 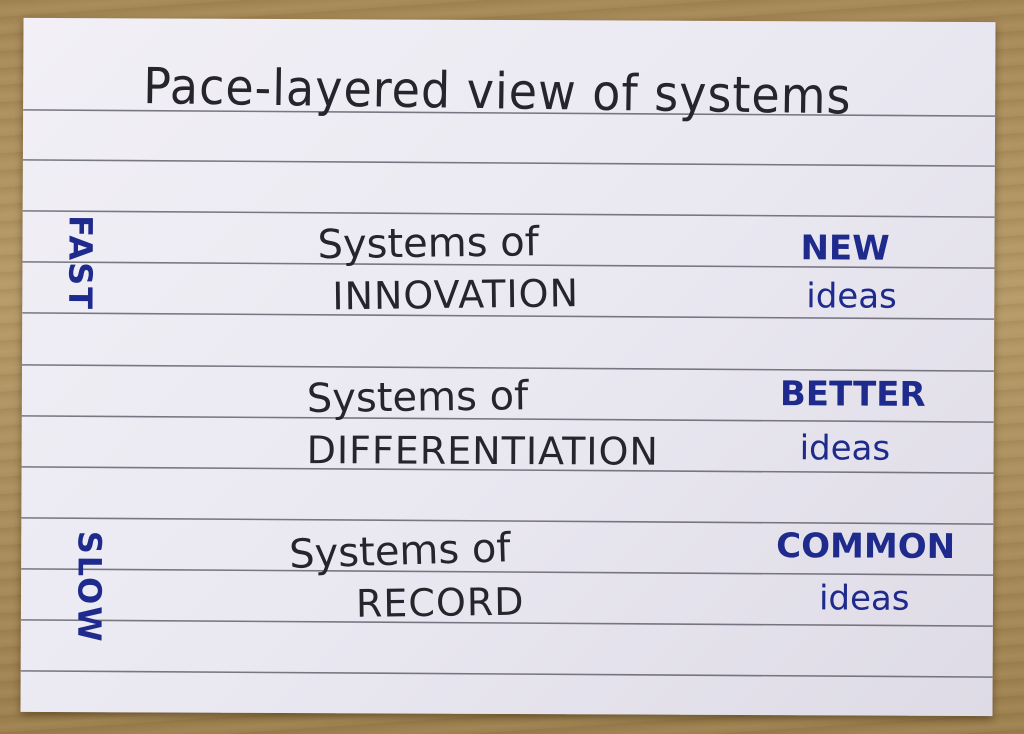 I want to click on row-innovation-idea-word: NEW, so click(x=845, y=248).